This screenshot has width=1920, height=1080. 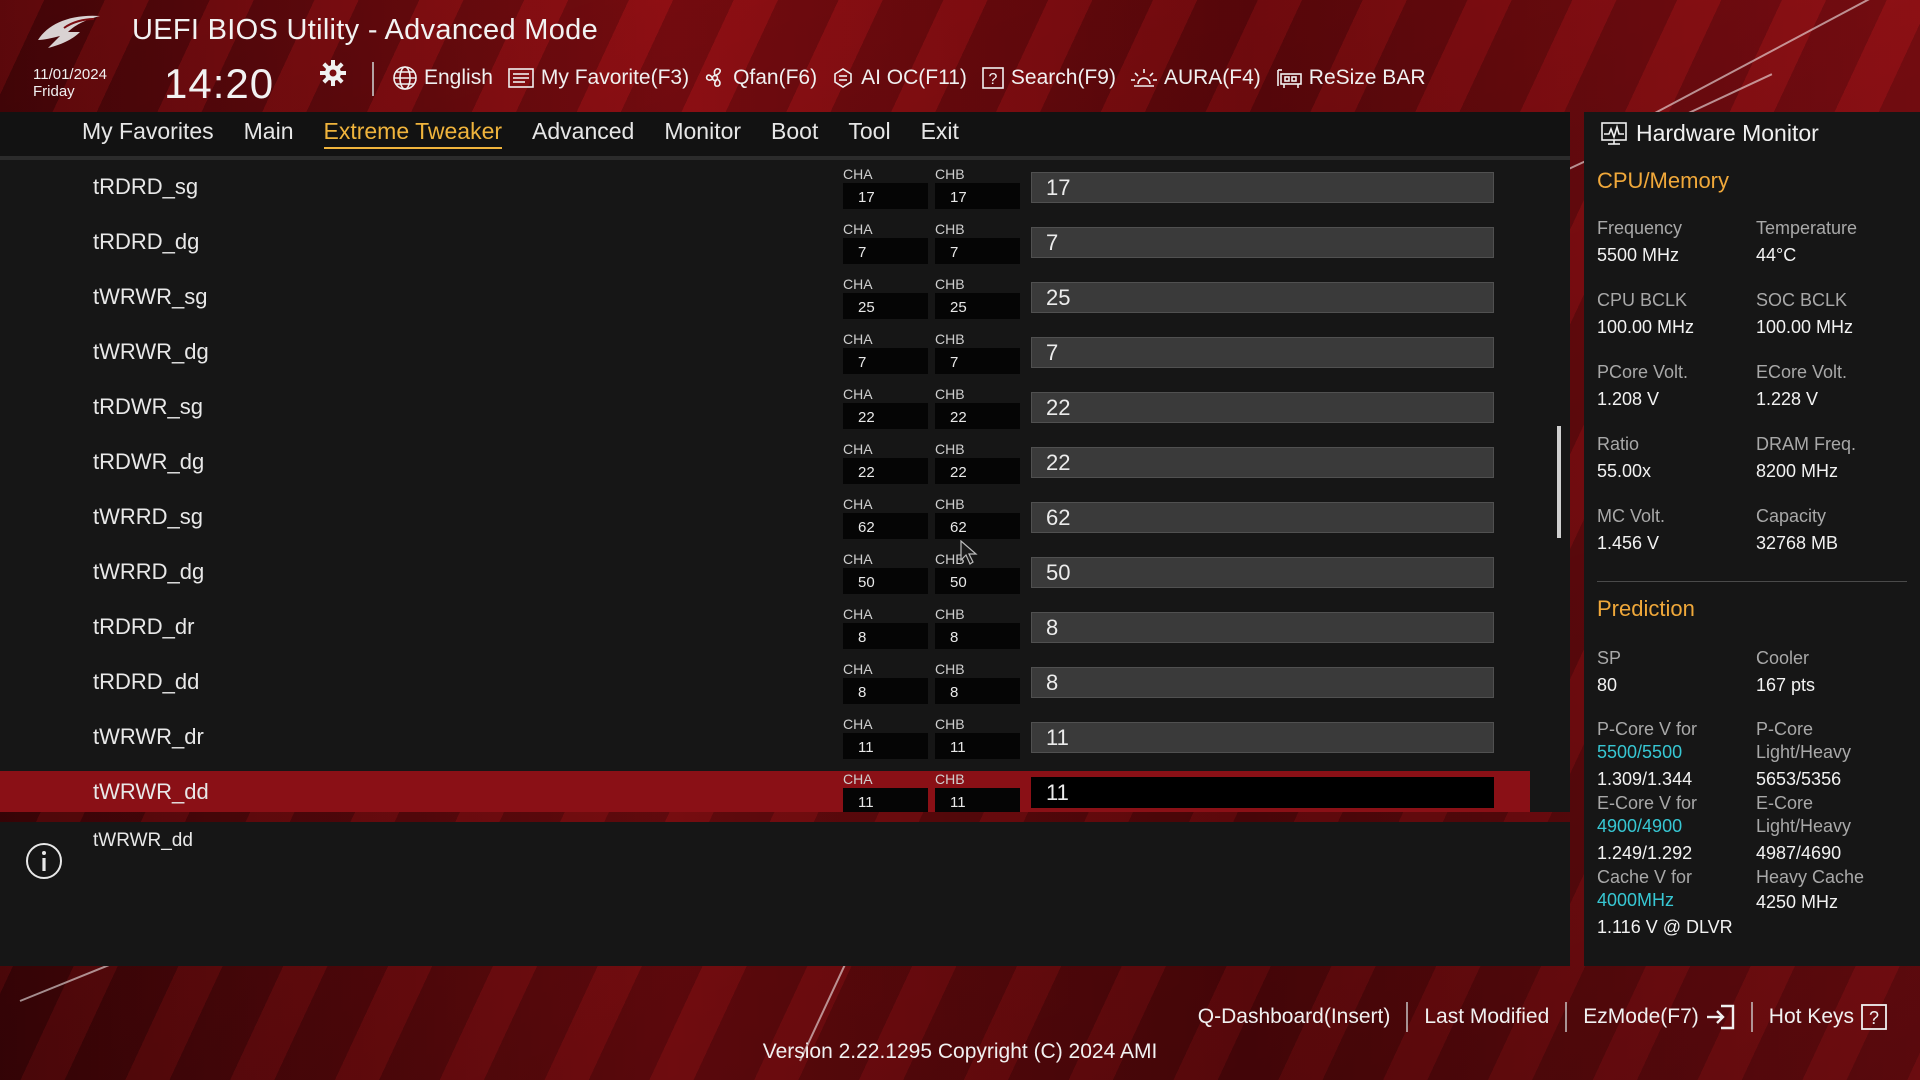 What do you see at coordinates (765, 518) in the screenshot?
I see `setting-row: tWRRD_sg CHA 62 CHB 62 62` at bounding box center [765, 518].